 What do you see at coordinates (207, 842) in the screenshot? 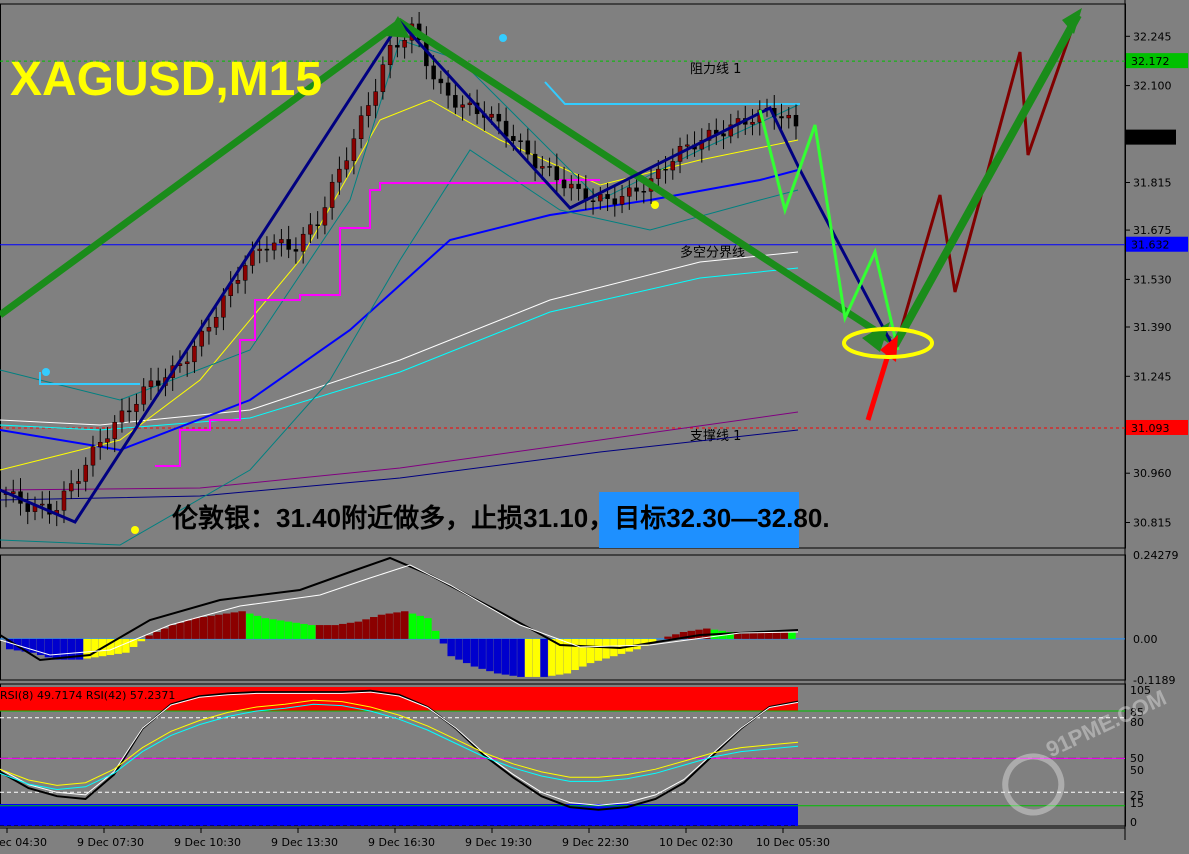
I see `x-tick-label: 9 Dec 10:30` at bounding box center [207, 842].